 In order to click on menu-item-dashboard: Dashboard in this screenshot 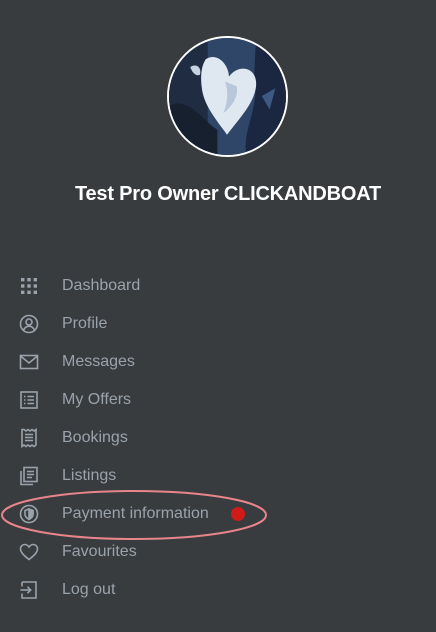, I will do `click(218, 286)`.